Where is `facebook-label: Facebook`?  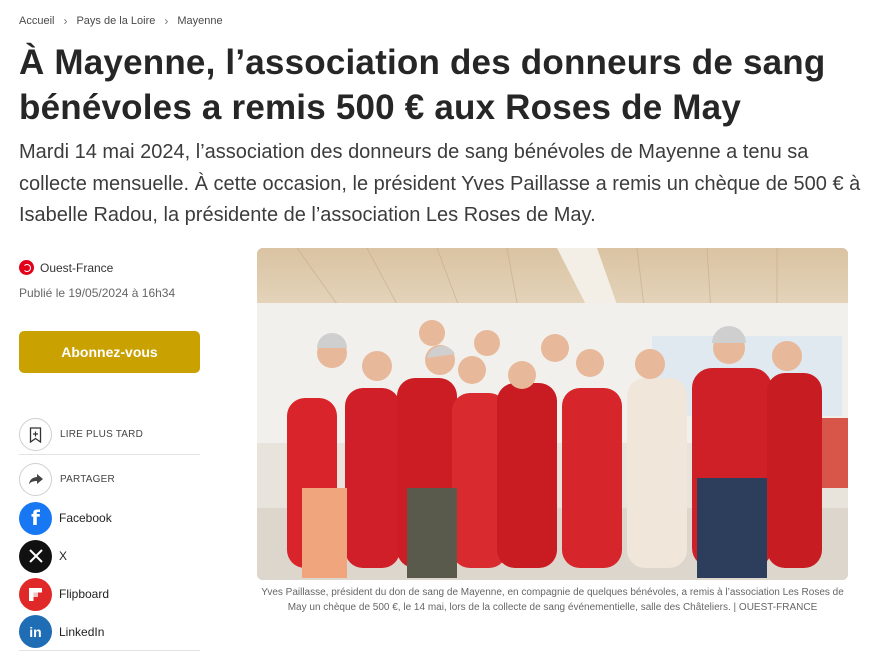 facebook-label: Facebook is located at coordinates (85, 518).